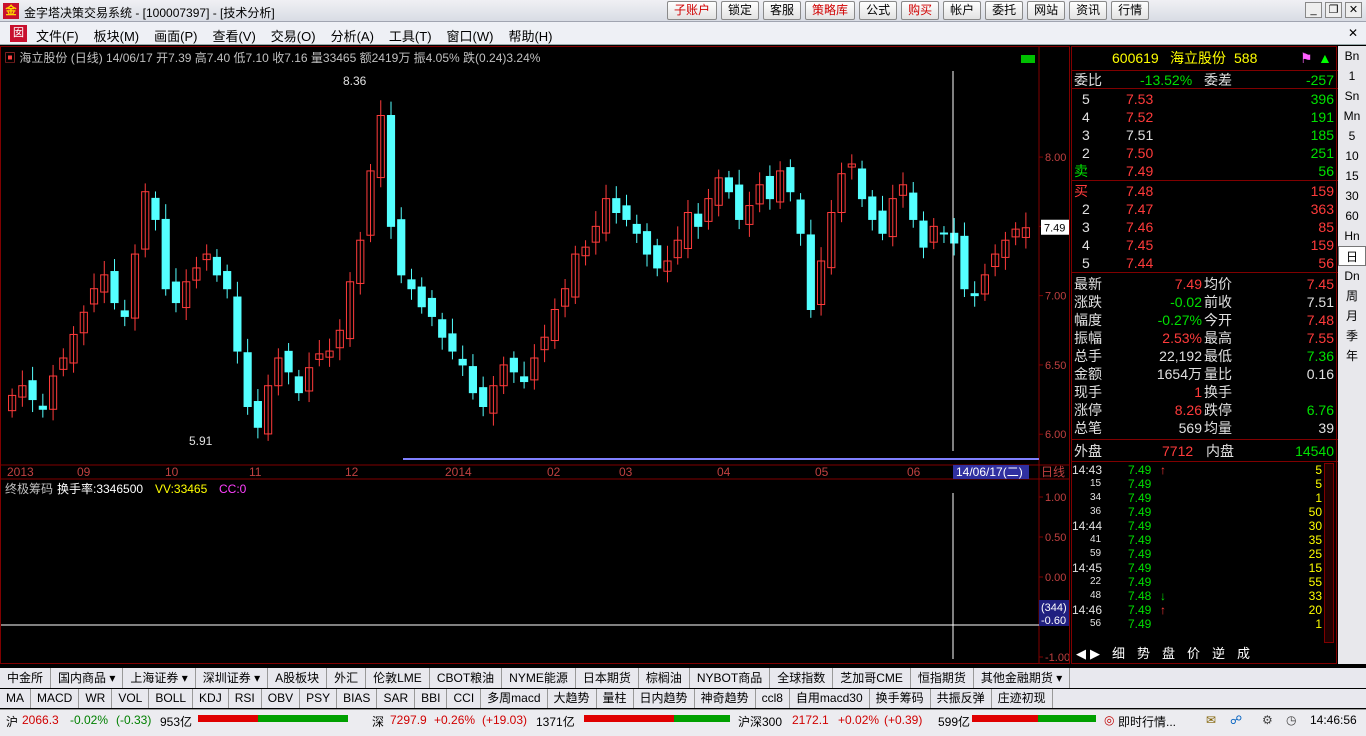  I want to click on market-tab-4: A股板块, so click(298, 678).